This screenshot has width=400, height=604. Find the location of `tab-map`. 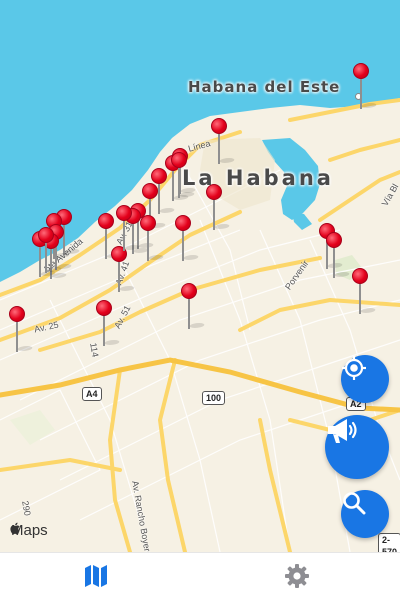

tab-map is located at coordinates (96, 578).